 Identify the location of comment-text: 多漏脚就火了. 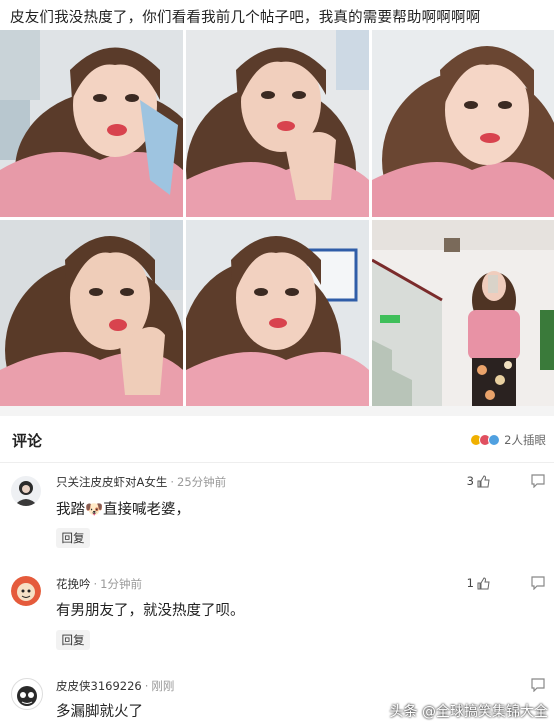
(99, 712).